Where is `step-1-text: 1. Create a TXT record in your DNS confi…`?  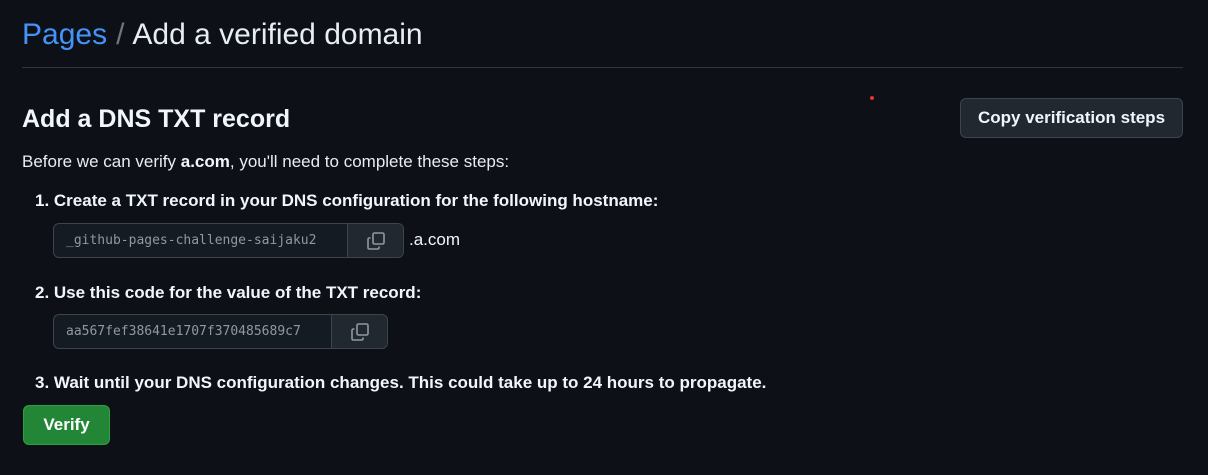 step-1-text: 1. Create a TXT record in your DNS confi… is located at coordinates (347, 200).